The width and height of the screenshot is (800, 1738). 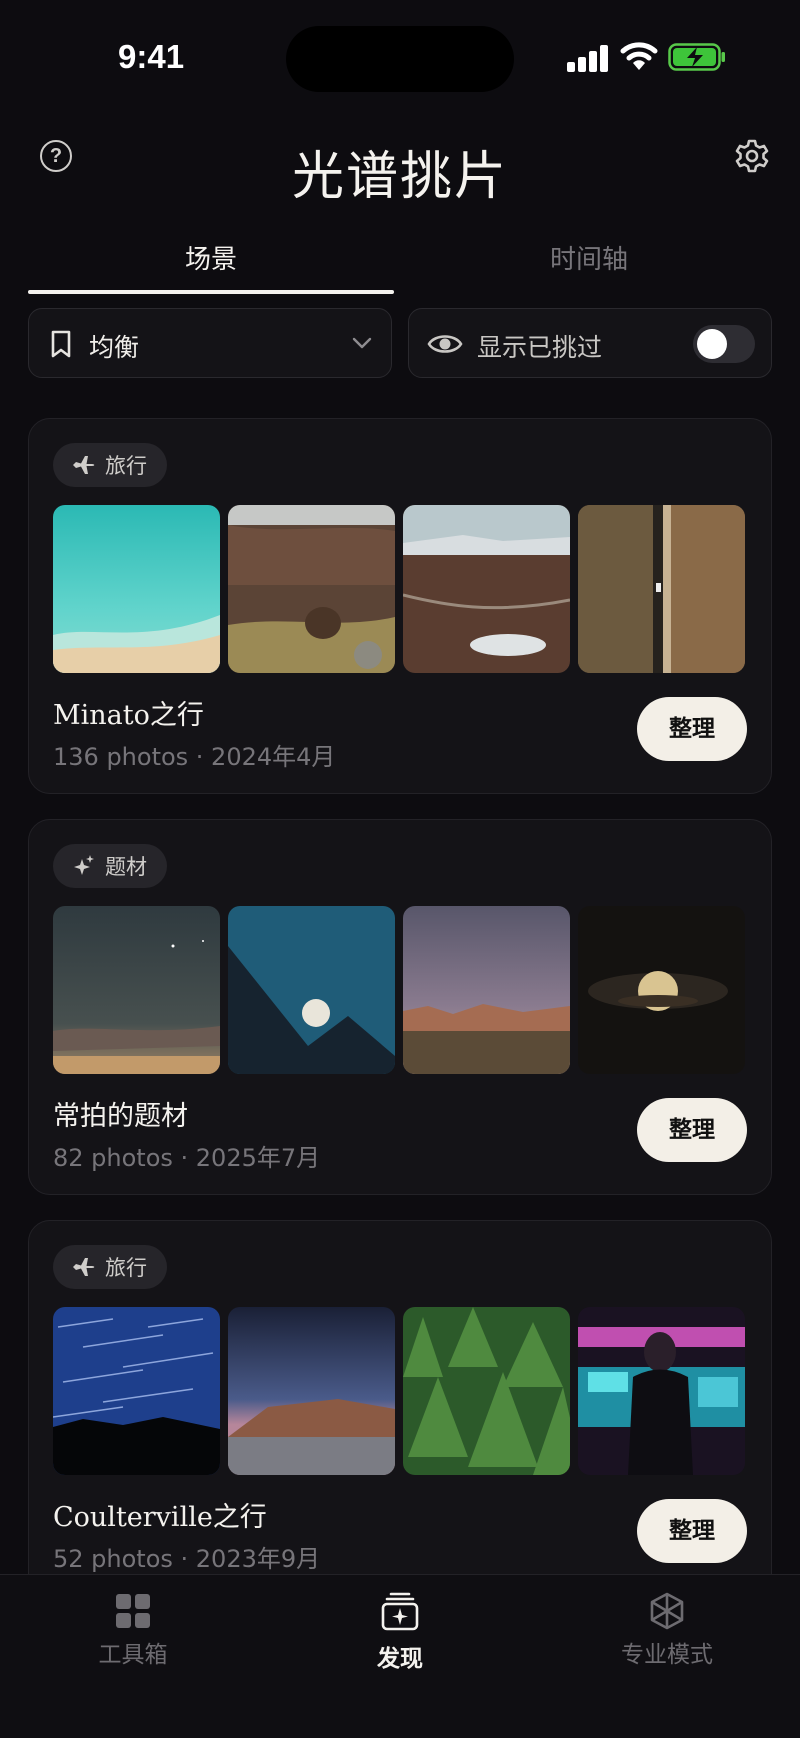 I want to click on tab-scene-label: 场景, so click(x=210, y=260).